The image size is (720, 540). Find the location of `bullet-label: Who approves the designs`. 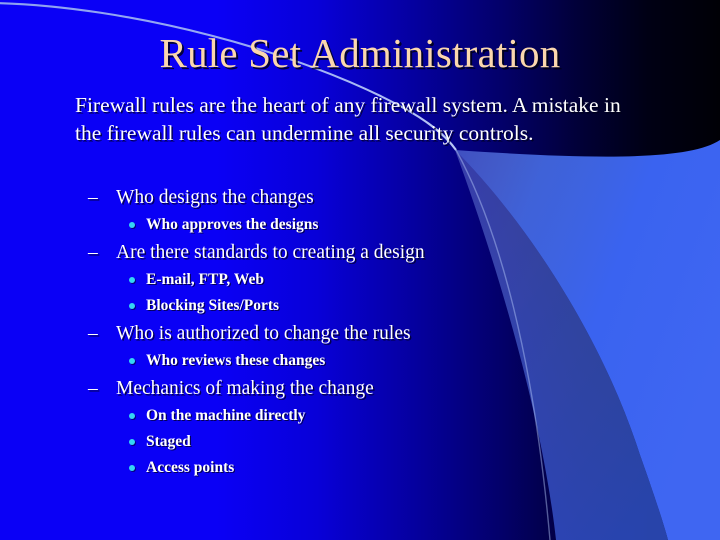

bullet-label: Who approves the designs is located at coordinates (232, 224).